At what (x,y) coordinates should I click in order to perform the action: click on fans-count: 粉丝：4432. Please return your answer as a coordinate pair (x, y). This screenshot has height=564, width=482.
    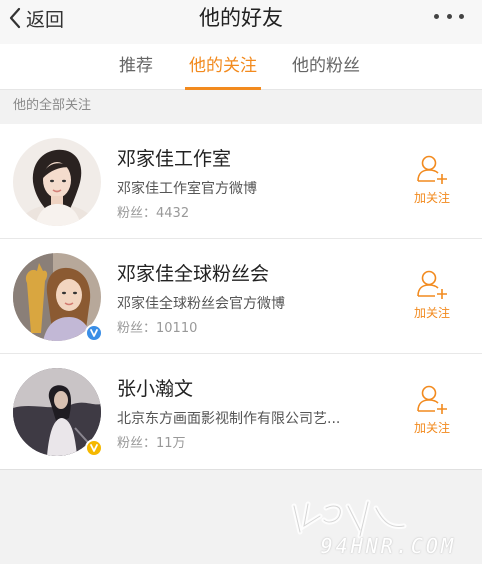
    Looking at the image, I should click on (153, 213).